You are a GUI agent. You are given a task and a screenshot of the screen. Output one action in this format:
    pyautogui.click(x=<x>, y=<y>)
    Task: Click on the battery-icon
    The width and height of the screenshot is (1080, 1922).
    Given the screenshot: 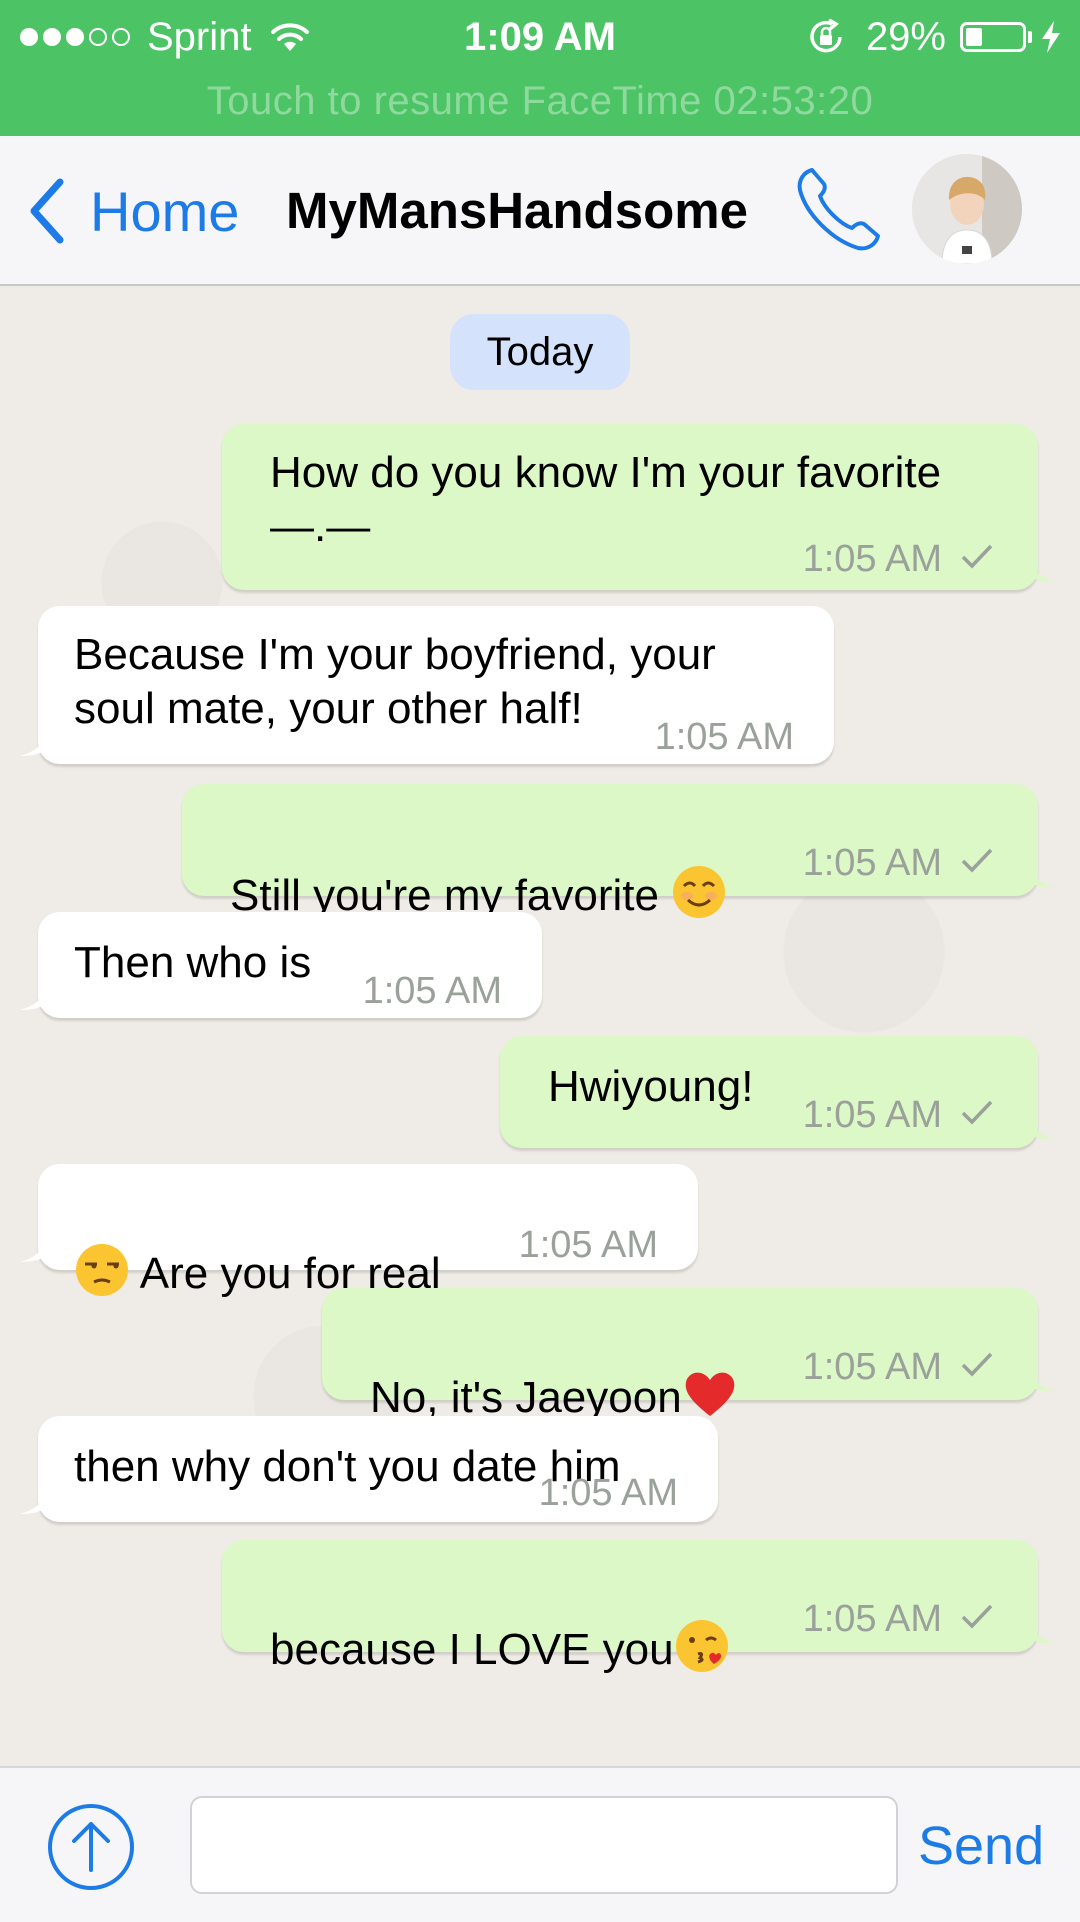 What is the action you would take?
    pyautogui.click(x=996, y=37)
    